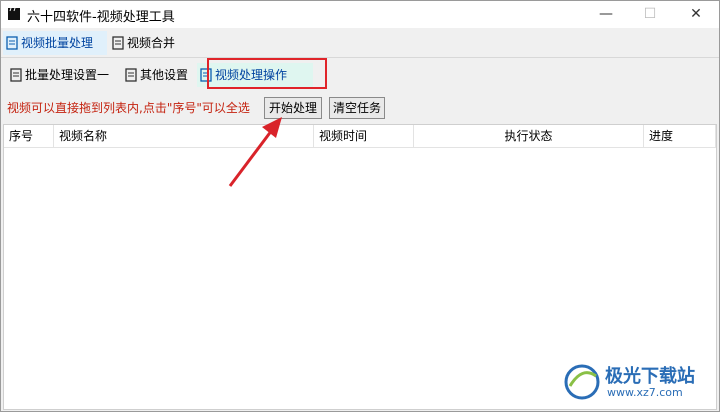 The height and width of the screenshot is (412, 720). What do you see at coordinates (650, 376) in the screenshot?
I see `watermark-brand: 极光下载站` at bounding box center [650, 376].